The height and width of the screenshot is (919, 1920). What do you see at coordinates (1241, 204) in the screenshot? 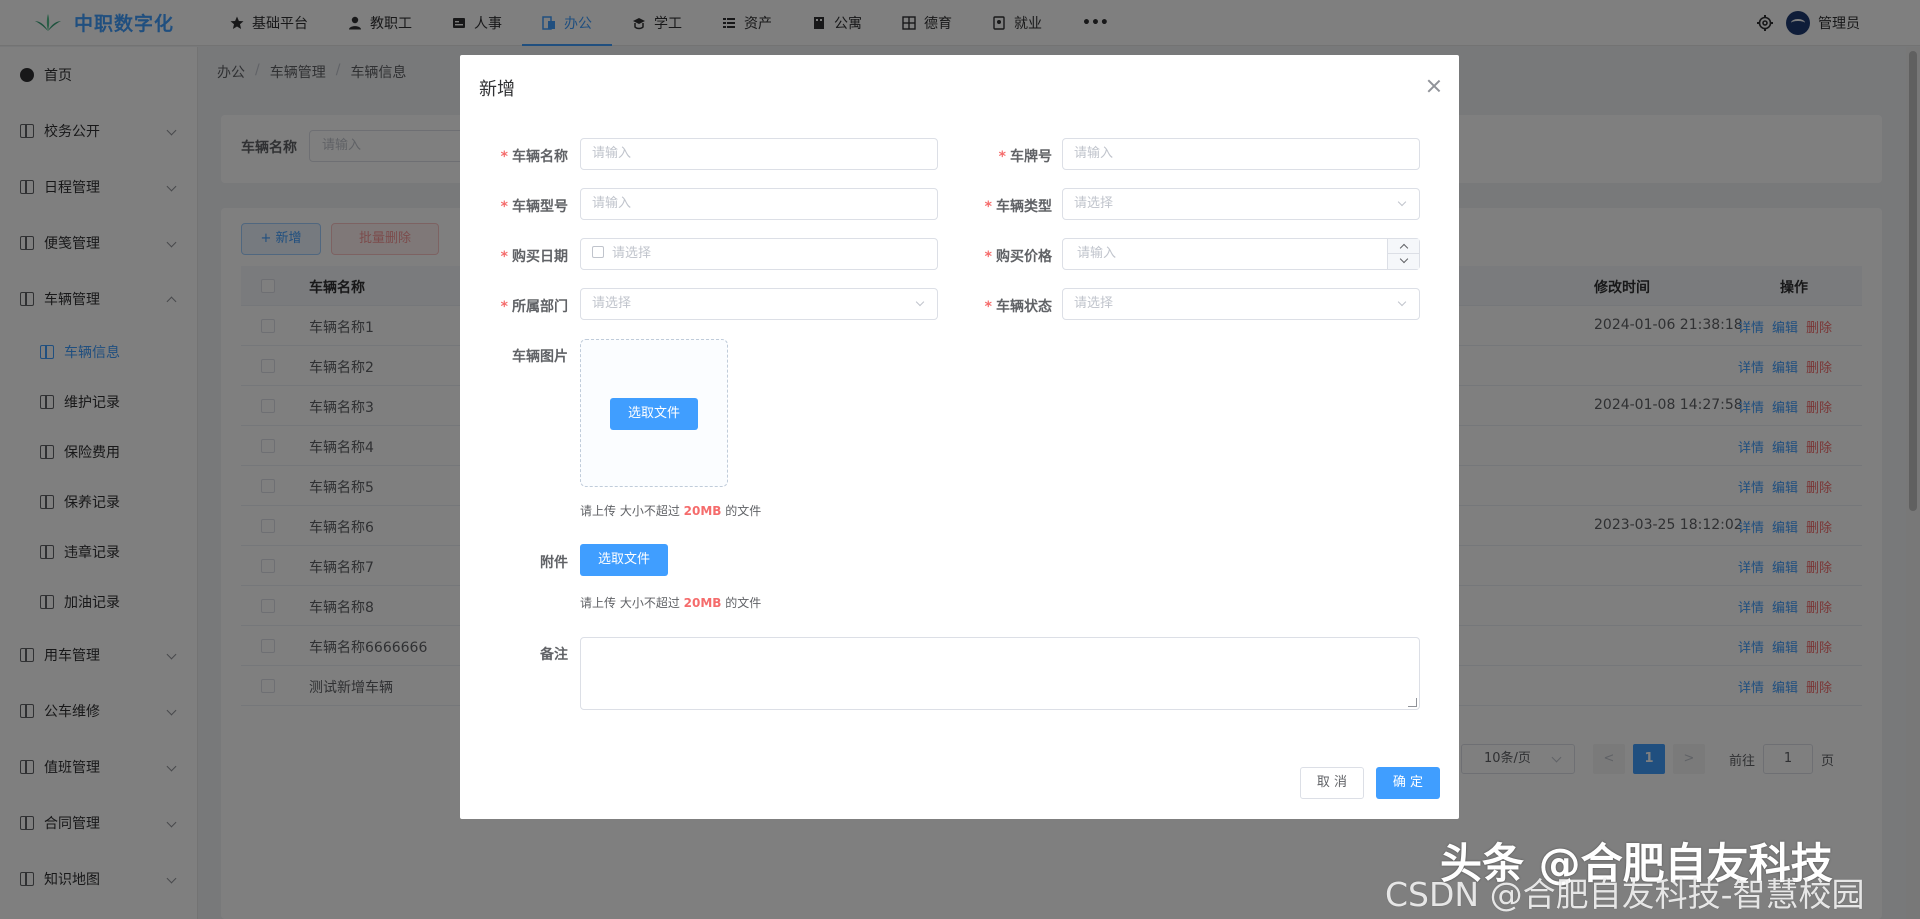
I see `vehicle-type-select: 请选择` at bounding box center [1241, 204].